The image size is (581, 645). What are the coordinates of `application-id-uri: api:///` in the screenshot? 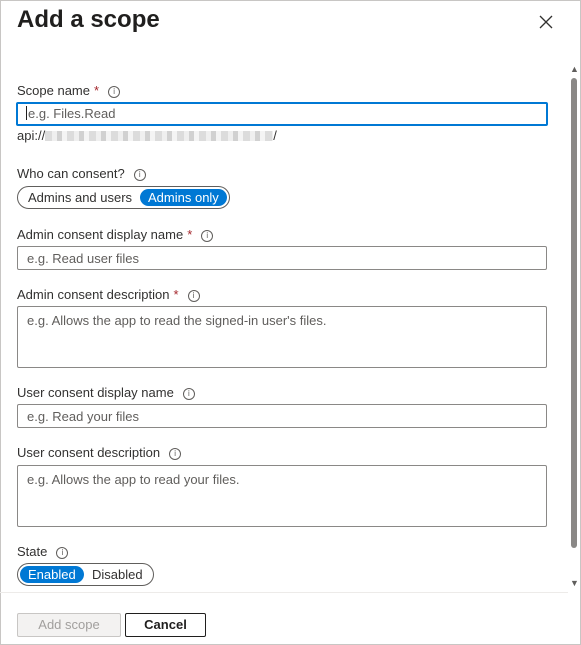 It's located at (147, 135).